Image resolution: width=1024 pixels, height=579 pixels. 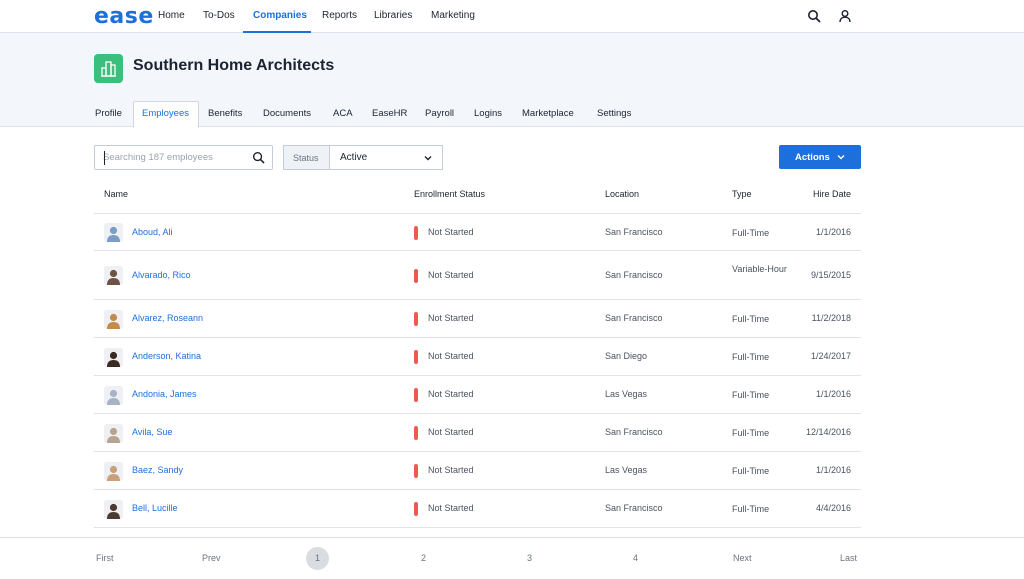 What do you see at coordinates (453, 15) in the screenshot?
I see `nav-marketing: Marketing` at bounding box center [453, 15].